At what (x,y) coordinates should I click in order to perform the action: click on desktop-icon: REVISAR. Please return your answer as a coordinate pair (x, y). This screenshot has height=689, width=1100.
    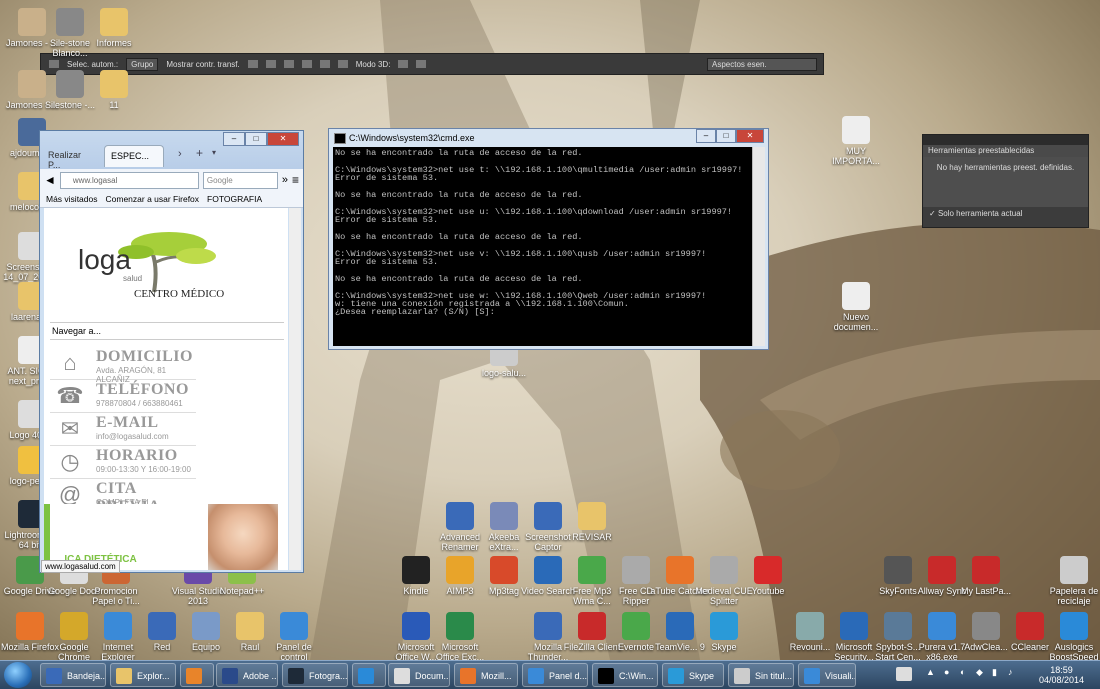
    Looking at the image, I should click on (592, 522).